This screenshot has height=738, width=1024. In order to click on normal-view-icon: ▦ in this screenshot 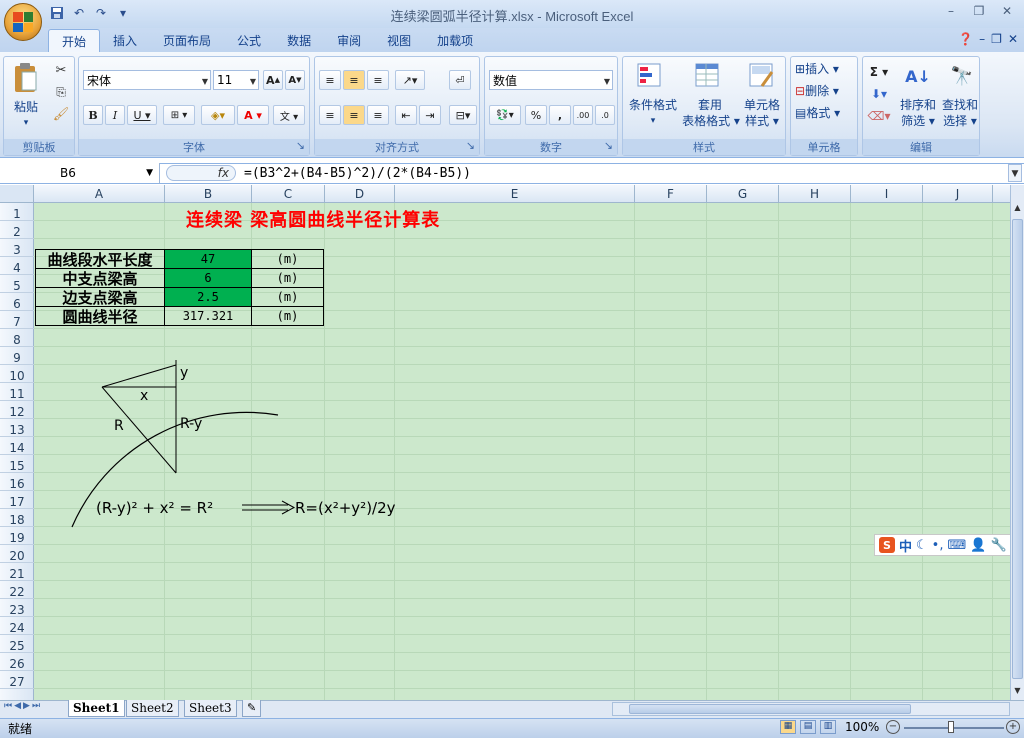, I will do `click(788, 727)`.